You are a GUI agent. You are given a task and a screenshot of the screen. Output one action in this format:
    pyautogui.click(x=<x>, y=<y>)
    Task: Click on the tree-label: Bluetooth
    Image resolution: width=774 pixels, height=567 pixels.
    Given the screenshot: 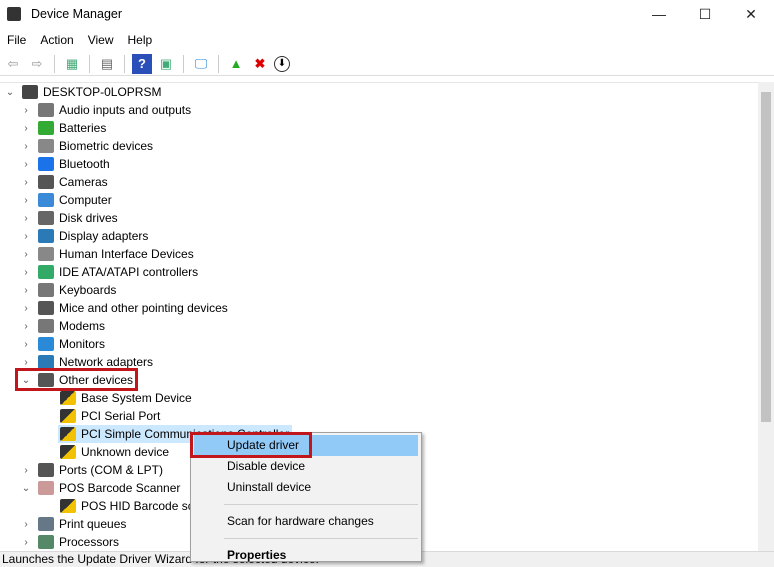 What is the action you would take?
    pyautogui.click(x=84, y=164)
    